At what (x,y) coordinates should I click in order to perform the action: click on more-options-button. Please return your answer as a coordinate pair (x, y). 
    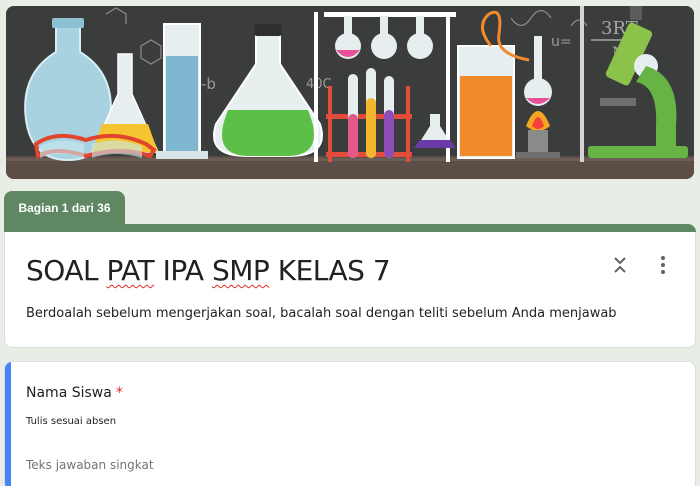
    Looking at the image, I should click on (663, 265).